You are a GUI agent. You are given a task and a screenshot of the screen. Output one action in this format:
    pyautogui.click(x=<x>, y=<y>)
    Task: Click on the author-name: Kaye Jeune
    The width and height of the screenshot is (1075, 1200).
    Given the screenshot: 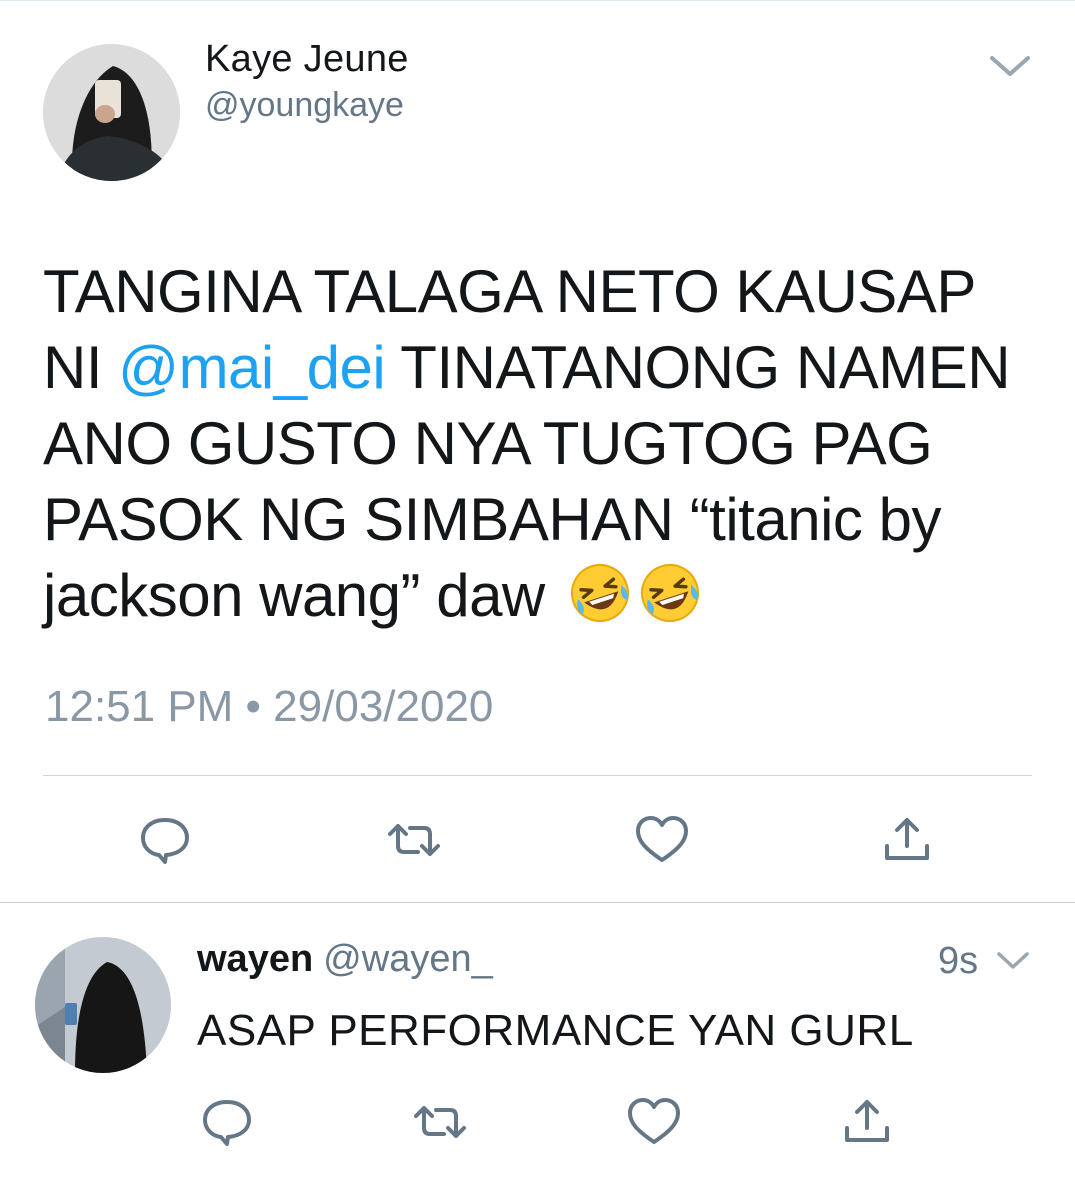 What is the action you would take?
    pyautogui.click(x=307, y=59)
    